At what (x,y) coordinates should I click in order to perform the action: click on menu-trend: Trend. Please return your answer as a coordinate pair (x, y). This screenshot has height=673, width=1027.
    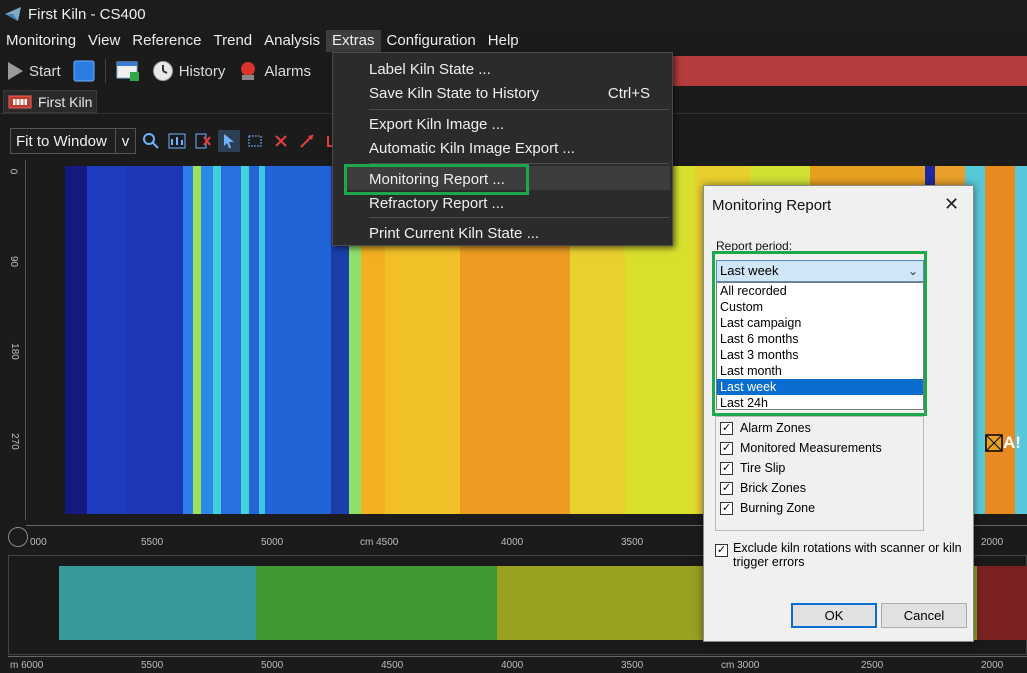
    Looking at the image, I should click on (233, 41).